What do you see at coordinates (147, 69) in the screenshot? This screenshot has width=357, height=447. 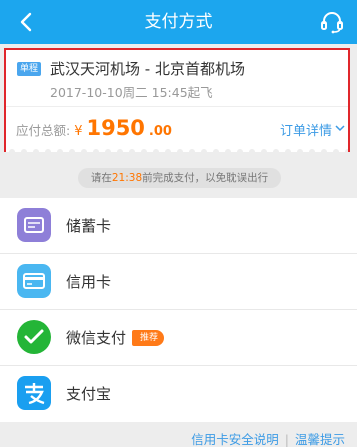 I see `flight-route: 武汉天河机场 - 北京首都机场` at bounding box center [147, 69].